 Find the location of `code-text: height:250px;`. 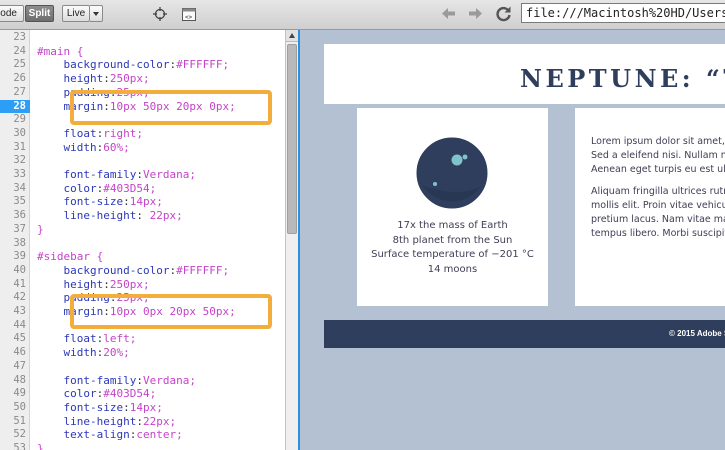

code-text: height:250px; is located at coordinates (106, 284).